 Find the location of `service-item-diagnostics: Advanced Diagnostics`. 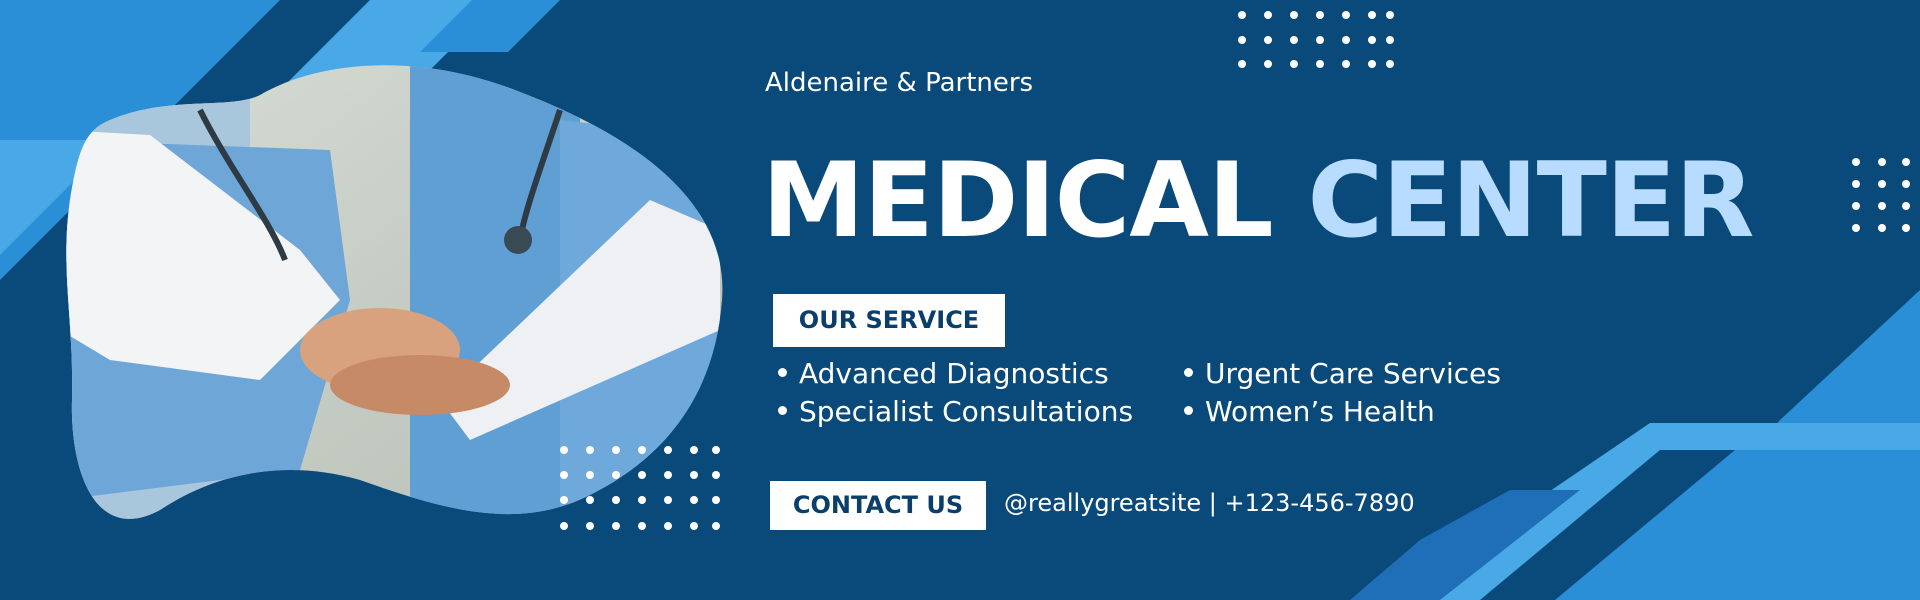

service-item-diagnostics: Advanced Diagnostics is located at coordinates (943, 373).